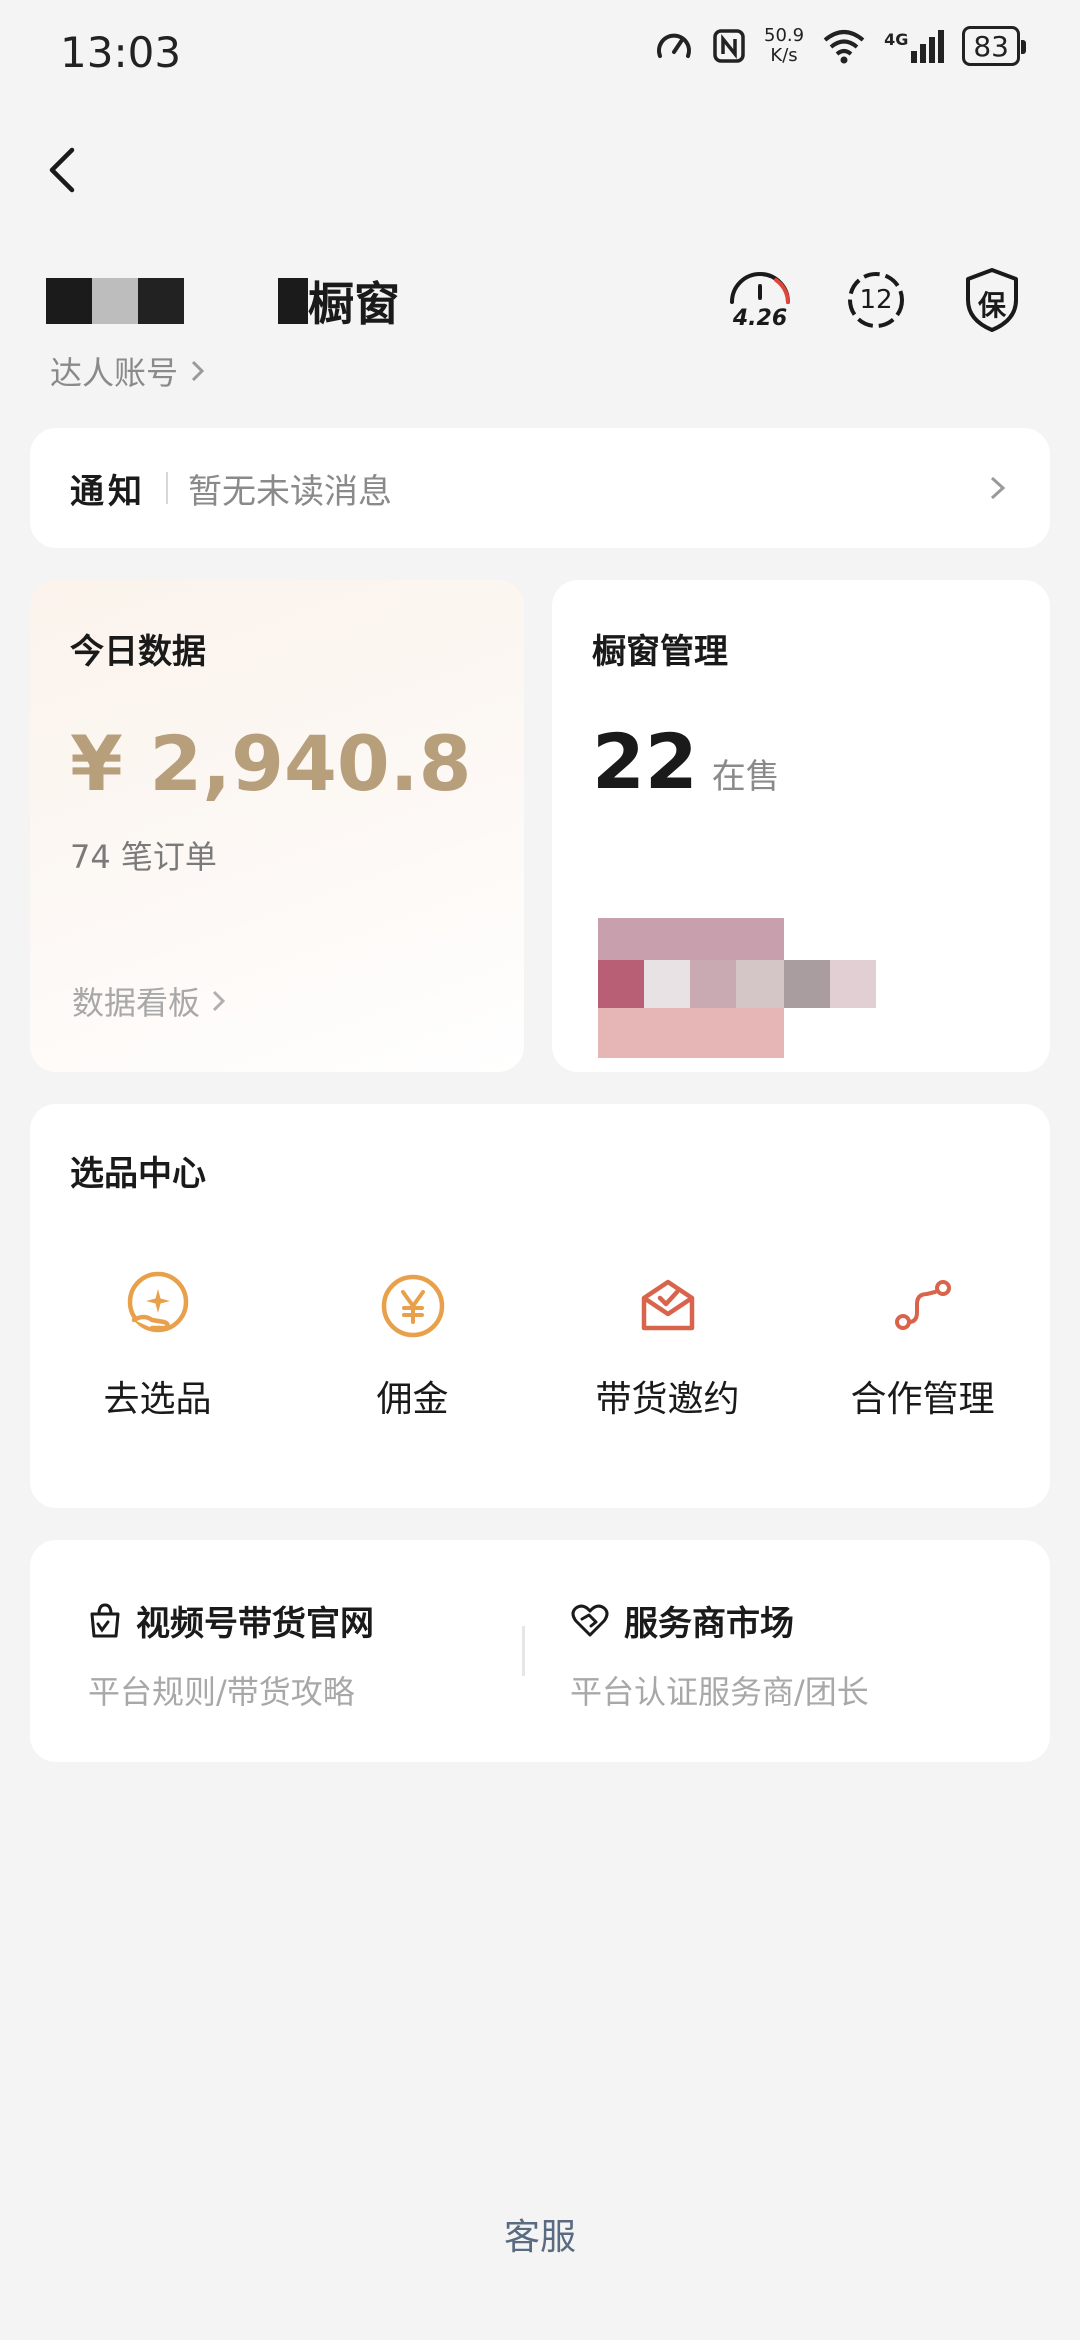 The height and width of the screenshot is (2340, 1080). I want to click on sales-invitation-label: 带货邀约, so click(667, 1399).